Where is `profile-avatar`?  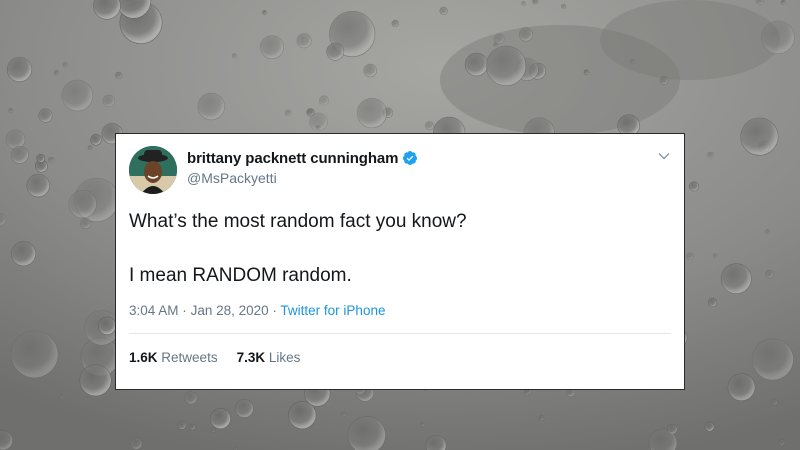 profile-avatar is located at coordinates (153, 170).